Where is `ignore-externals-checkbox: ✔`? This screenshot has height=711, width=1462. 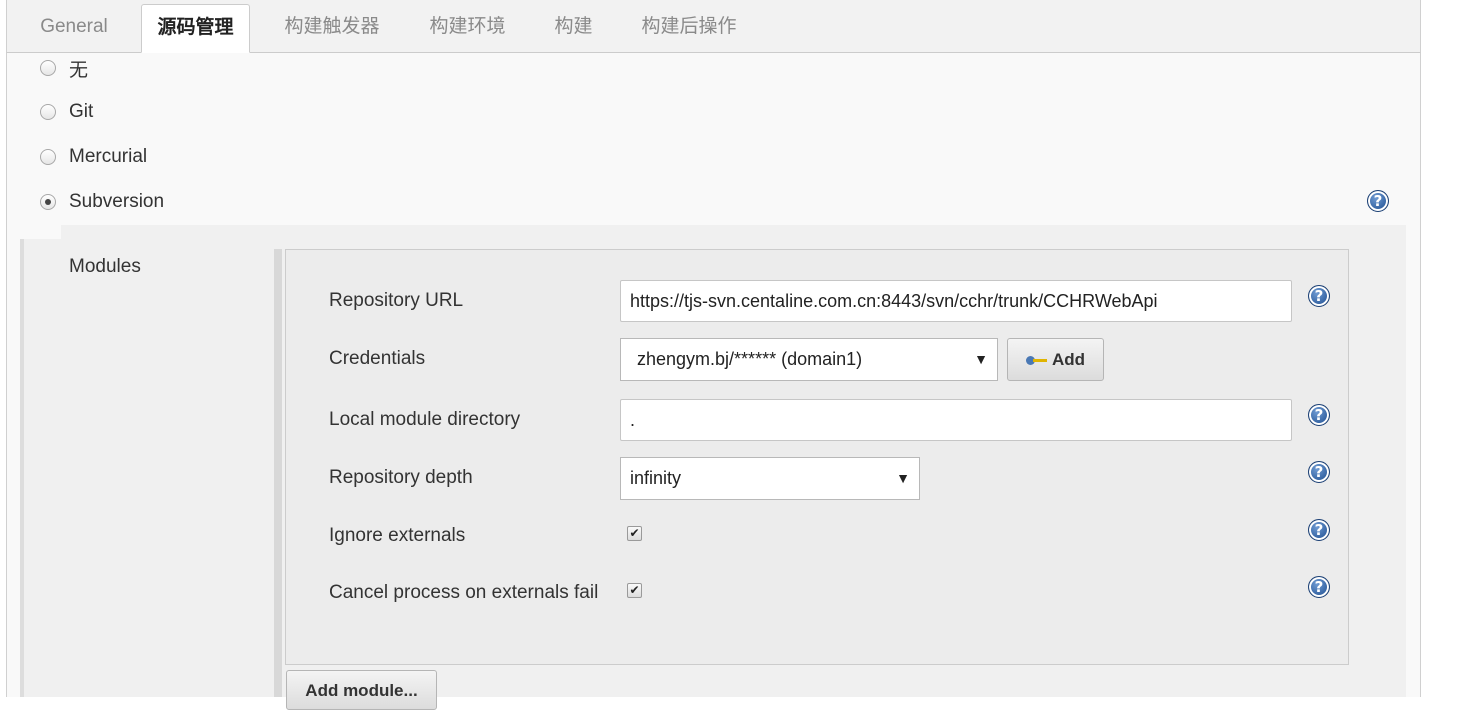 ignore-externals-checkbox: ✔ is located at coordinates (634, 533).